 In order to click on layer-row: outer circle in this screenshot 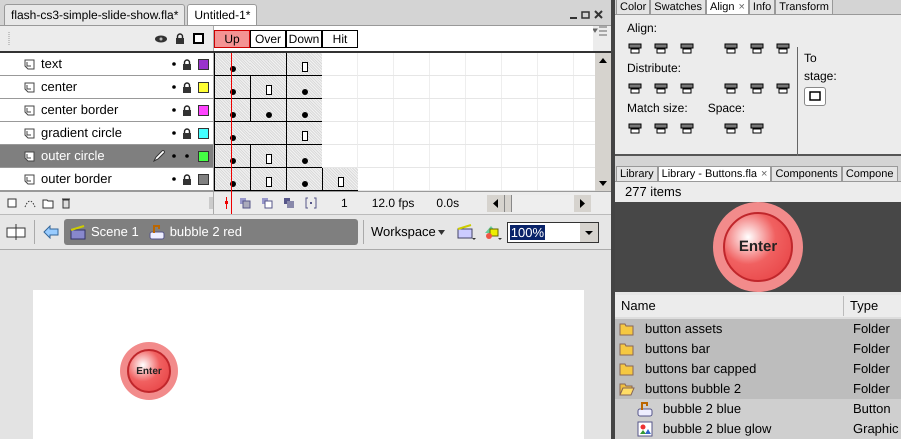, I will do `click(107, 156)`.